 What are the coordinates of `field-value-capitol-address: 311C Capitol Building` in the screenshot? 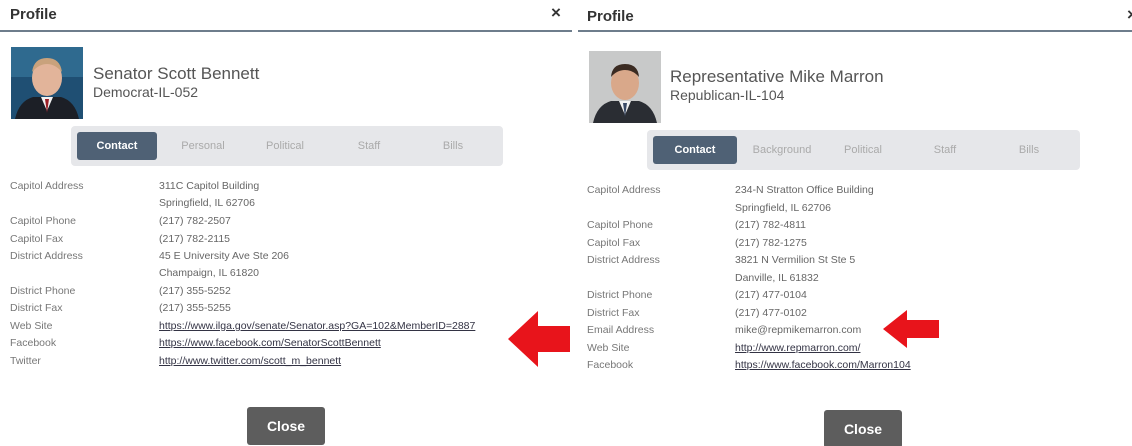 It's located at (209, 186).